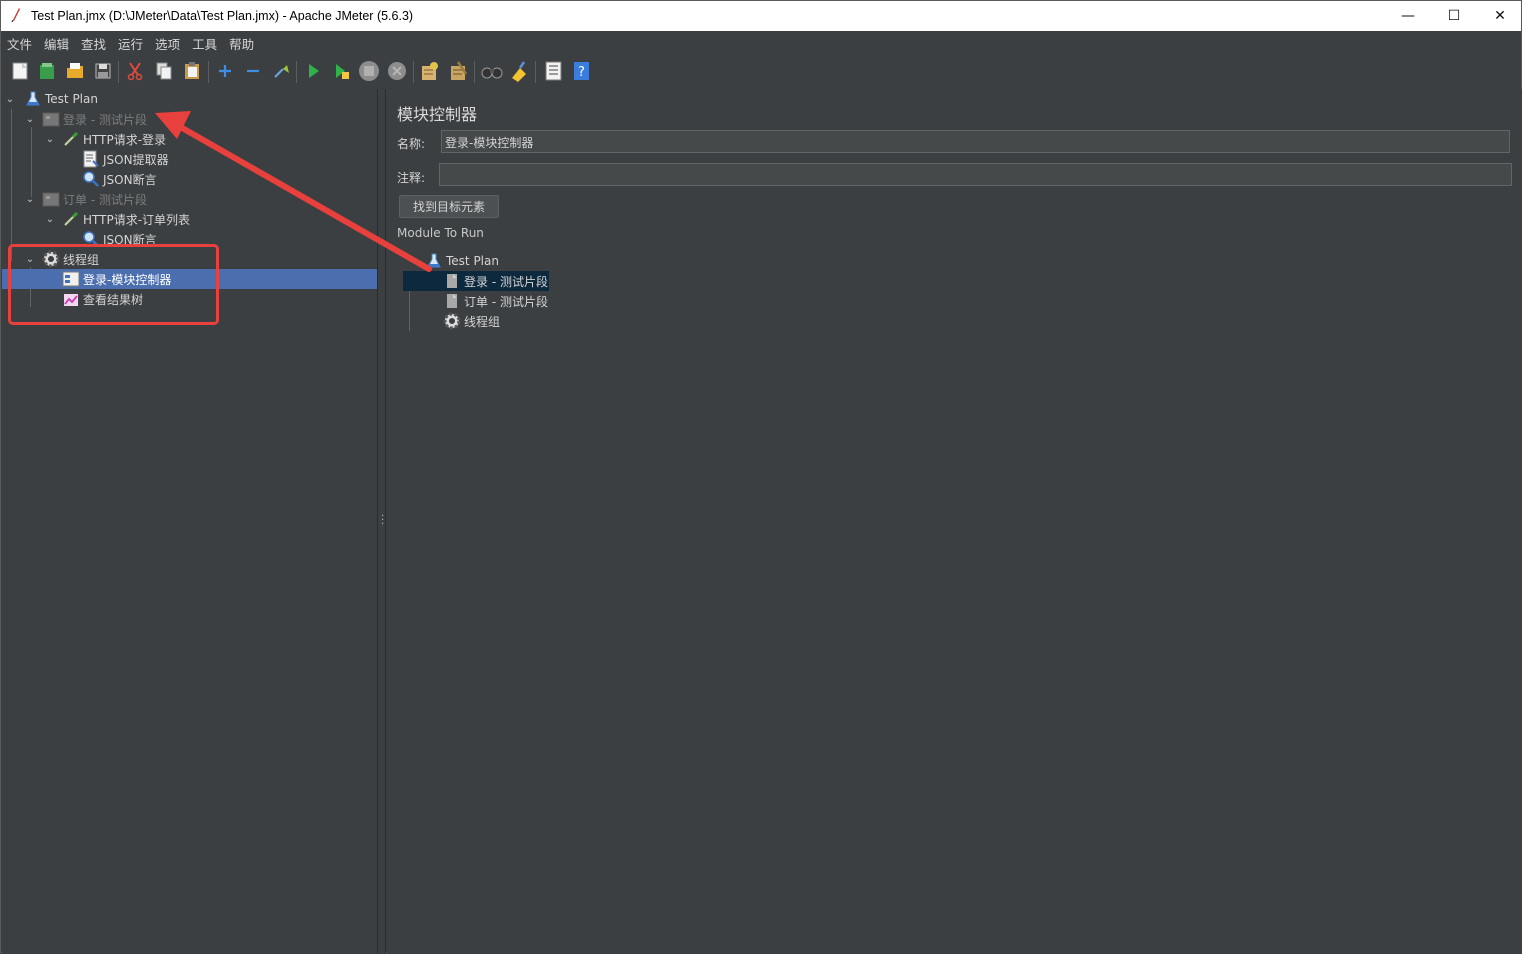 Image resolution: width=1522 pixels, height=954 pixels. What do you see at coordinates (1499, 16) in the screenshot?
I see `close-button: ✕` at bounding box center [1499, 16].